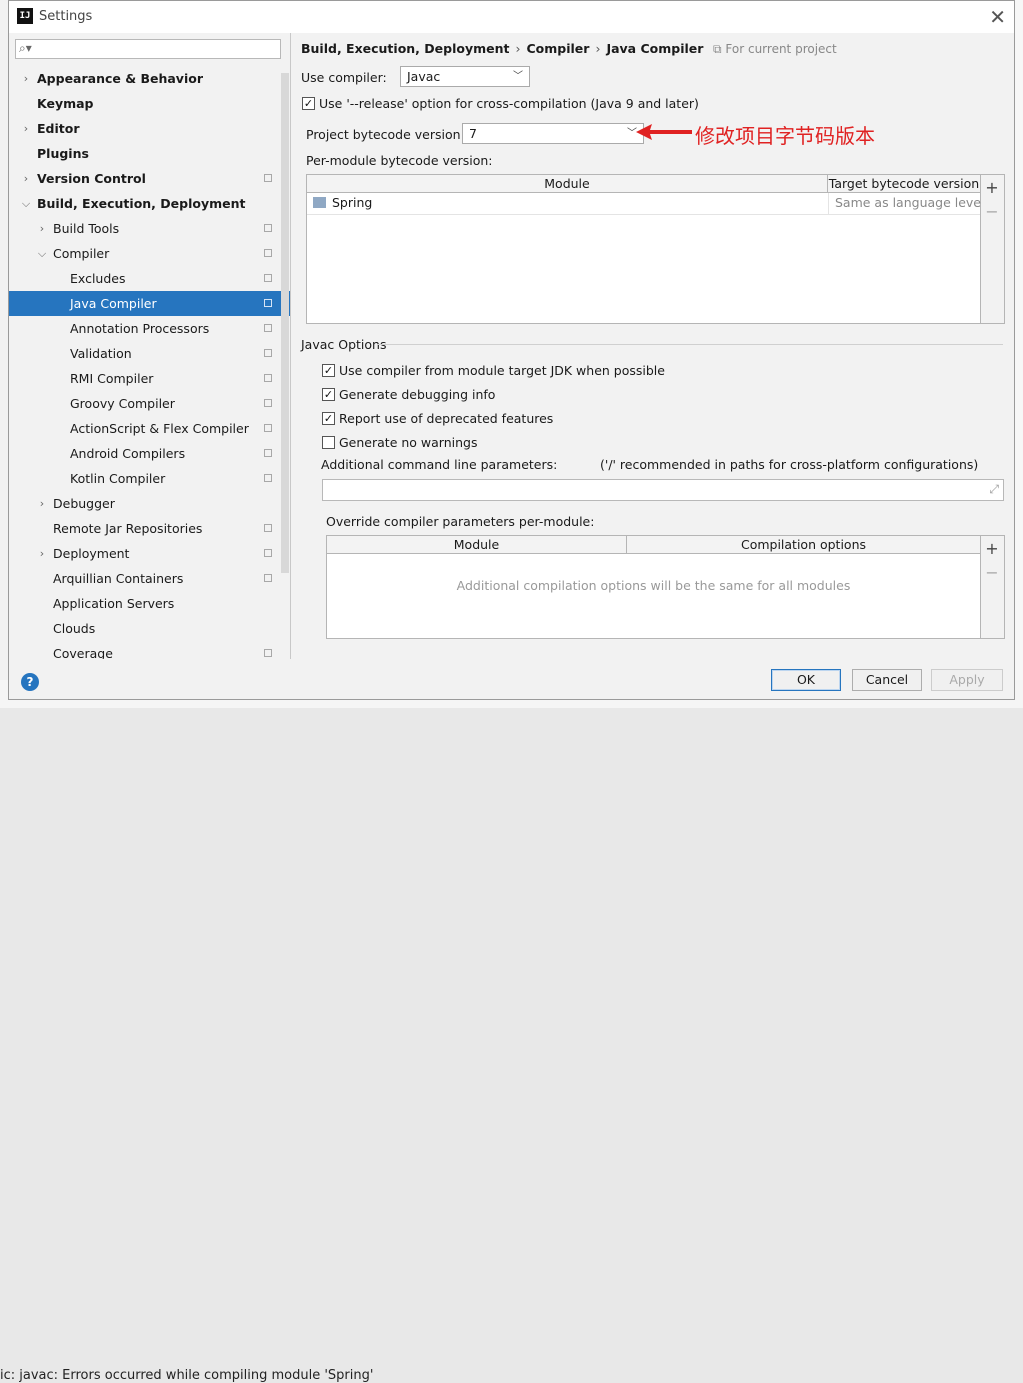  I want to click on sidebar-item-android-compilers: Android Compilers, so click(149, 453).